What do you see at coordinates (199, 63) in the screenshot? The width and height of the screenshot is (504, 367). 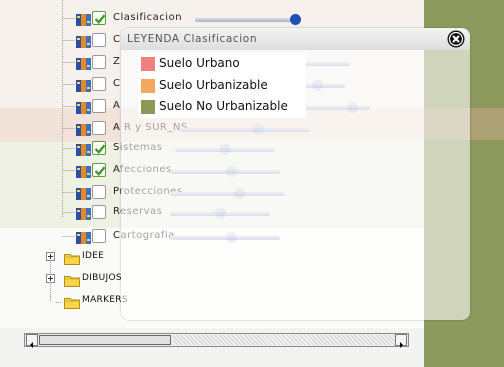 I see `legend-label: Suelo Urbano` at bounding box center [199, 63].